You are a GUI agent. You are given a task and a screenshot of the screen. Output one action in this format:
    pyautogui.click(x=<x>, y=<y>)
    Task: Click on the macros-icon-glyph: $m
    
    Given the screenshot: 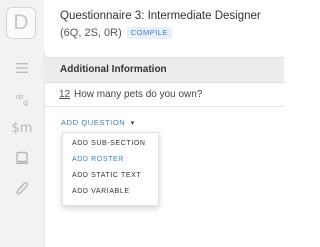 What is the action you would take?
    pyautogui.click(x=22, y=128)
    